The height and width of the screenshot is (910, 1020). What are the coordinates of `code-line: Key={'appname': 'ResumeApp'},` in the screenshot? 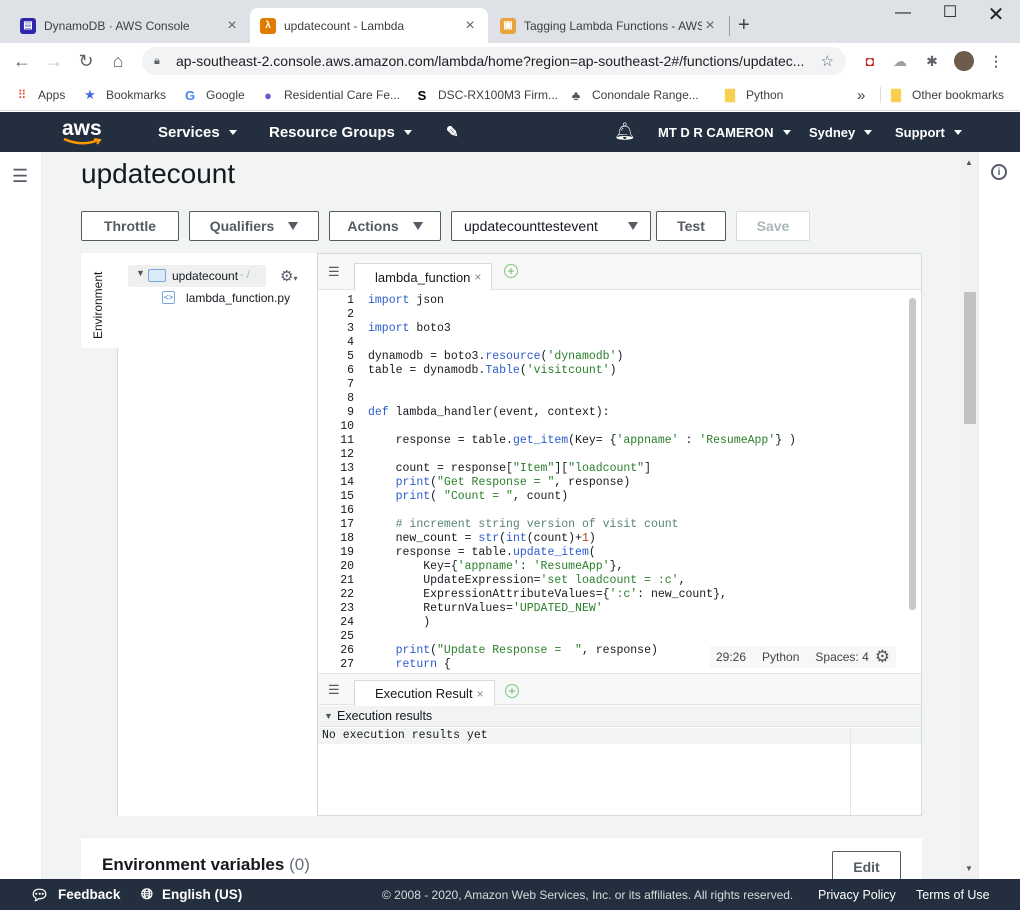 It's located at (495, 566).